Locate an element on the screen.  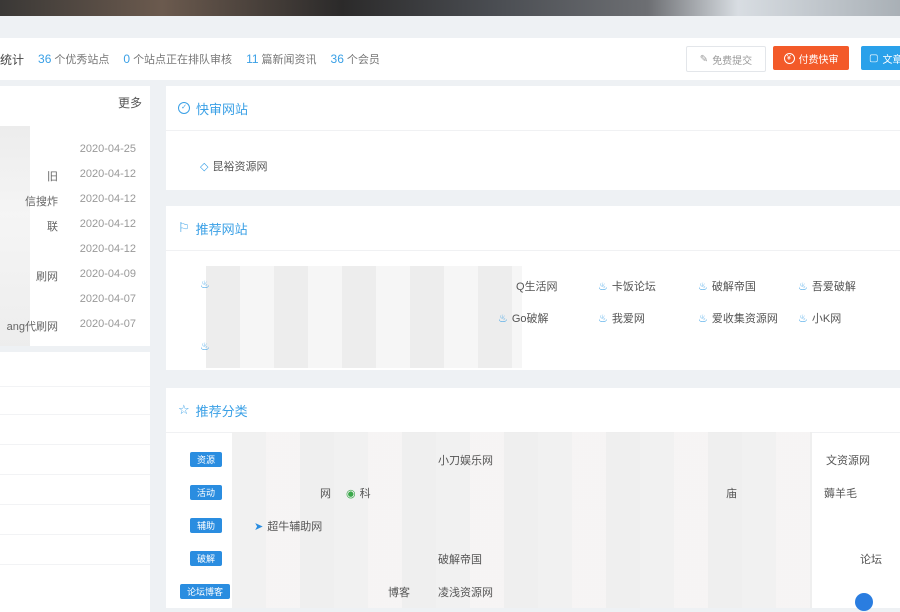
doc-icon: ▢ is located at coordinates (874, 58).